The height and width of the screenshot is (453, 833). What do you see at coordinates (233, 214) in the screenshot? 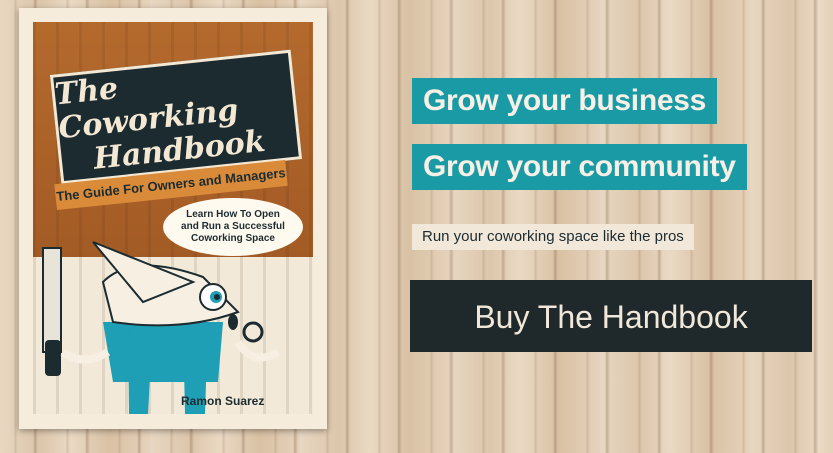
I see `bubble-line: Learn How To Open` at bounding box center [233, 214].